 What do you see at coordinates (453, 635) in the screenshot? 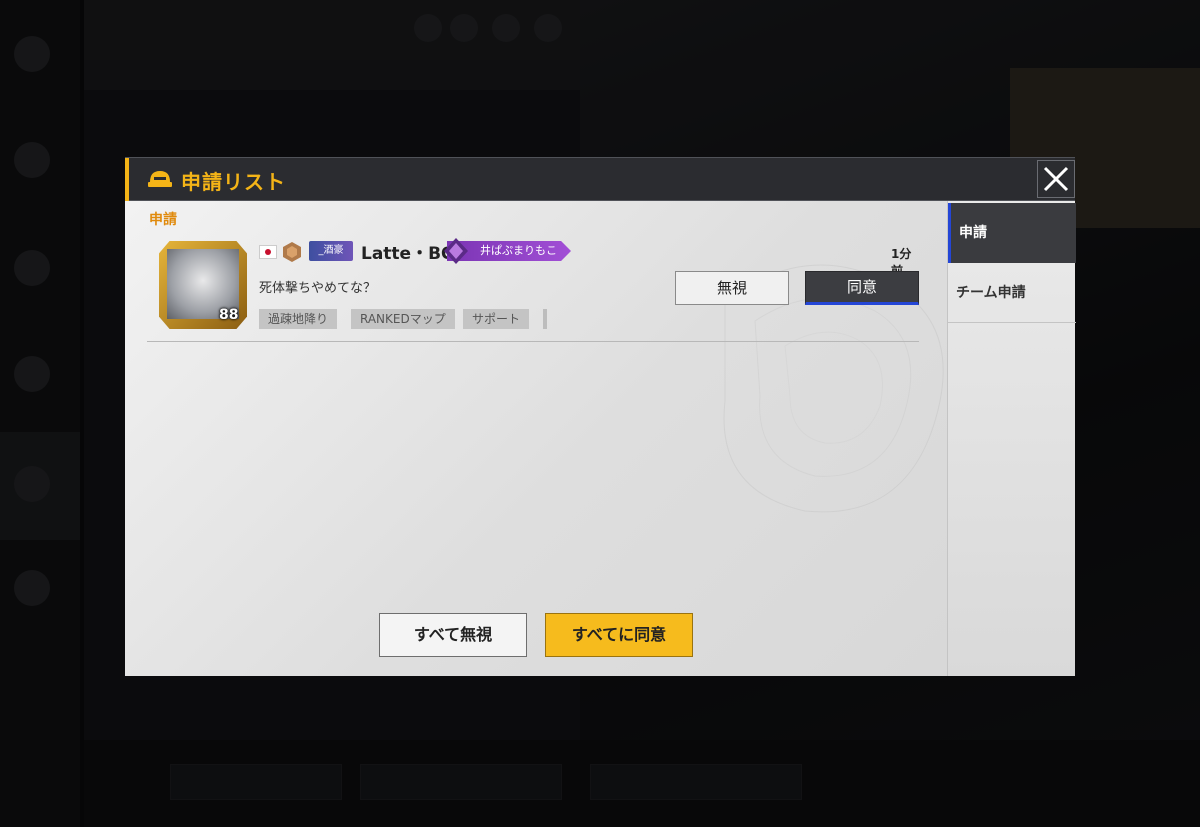
I see `ignore-all-button: すべて無視` at bounding box center [453, 635].